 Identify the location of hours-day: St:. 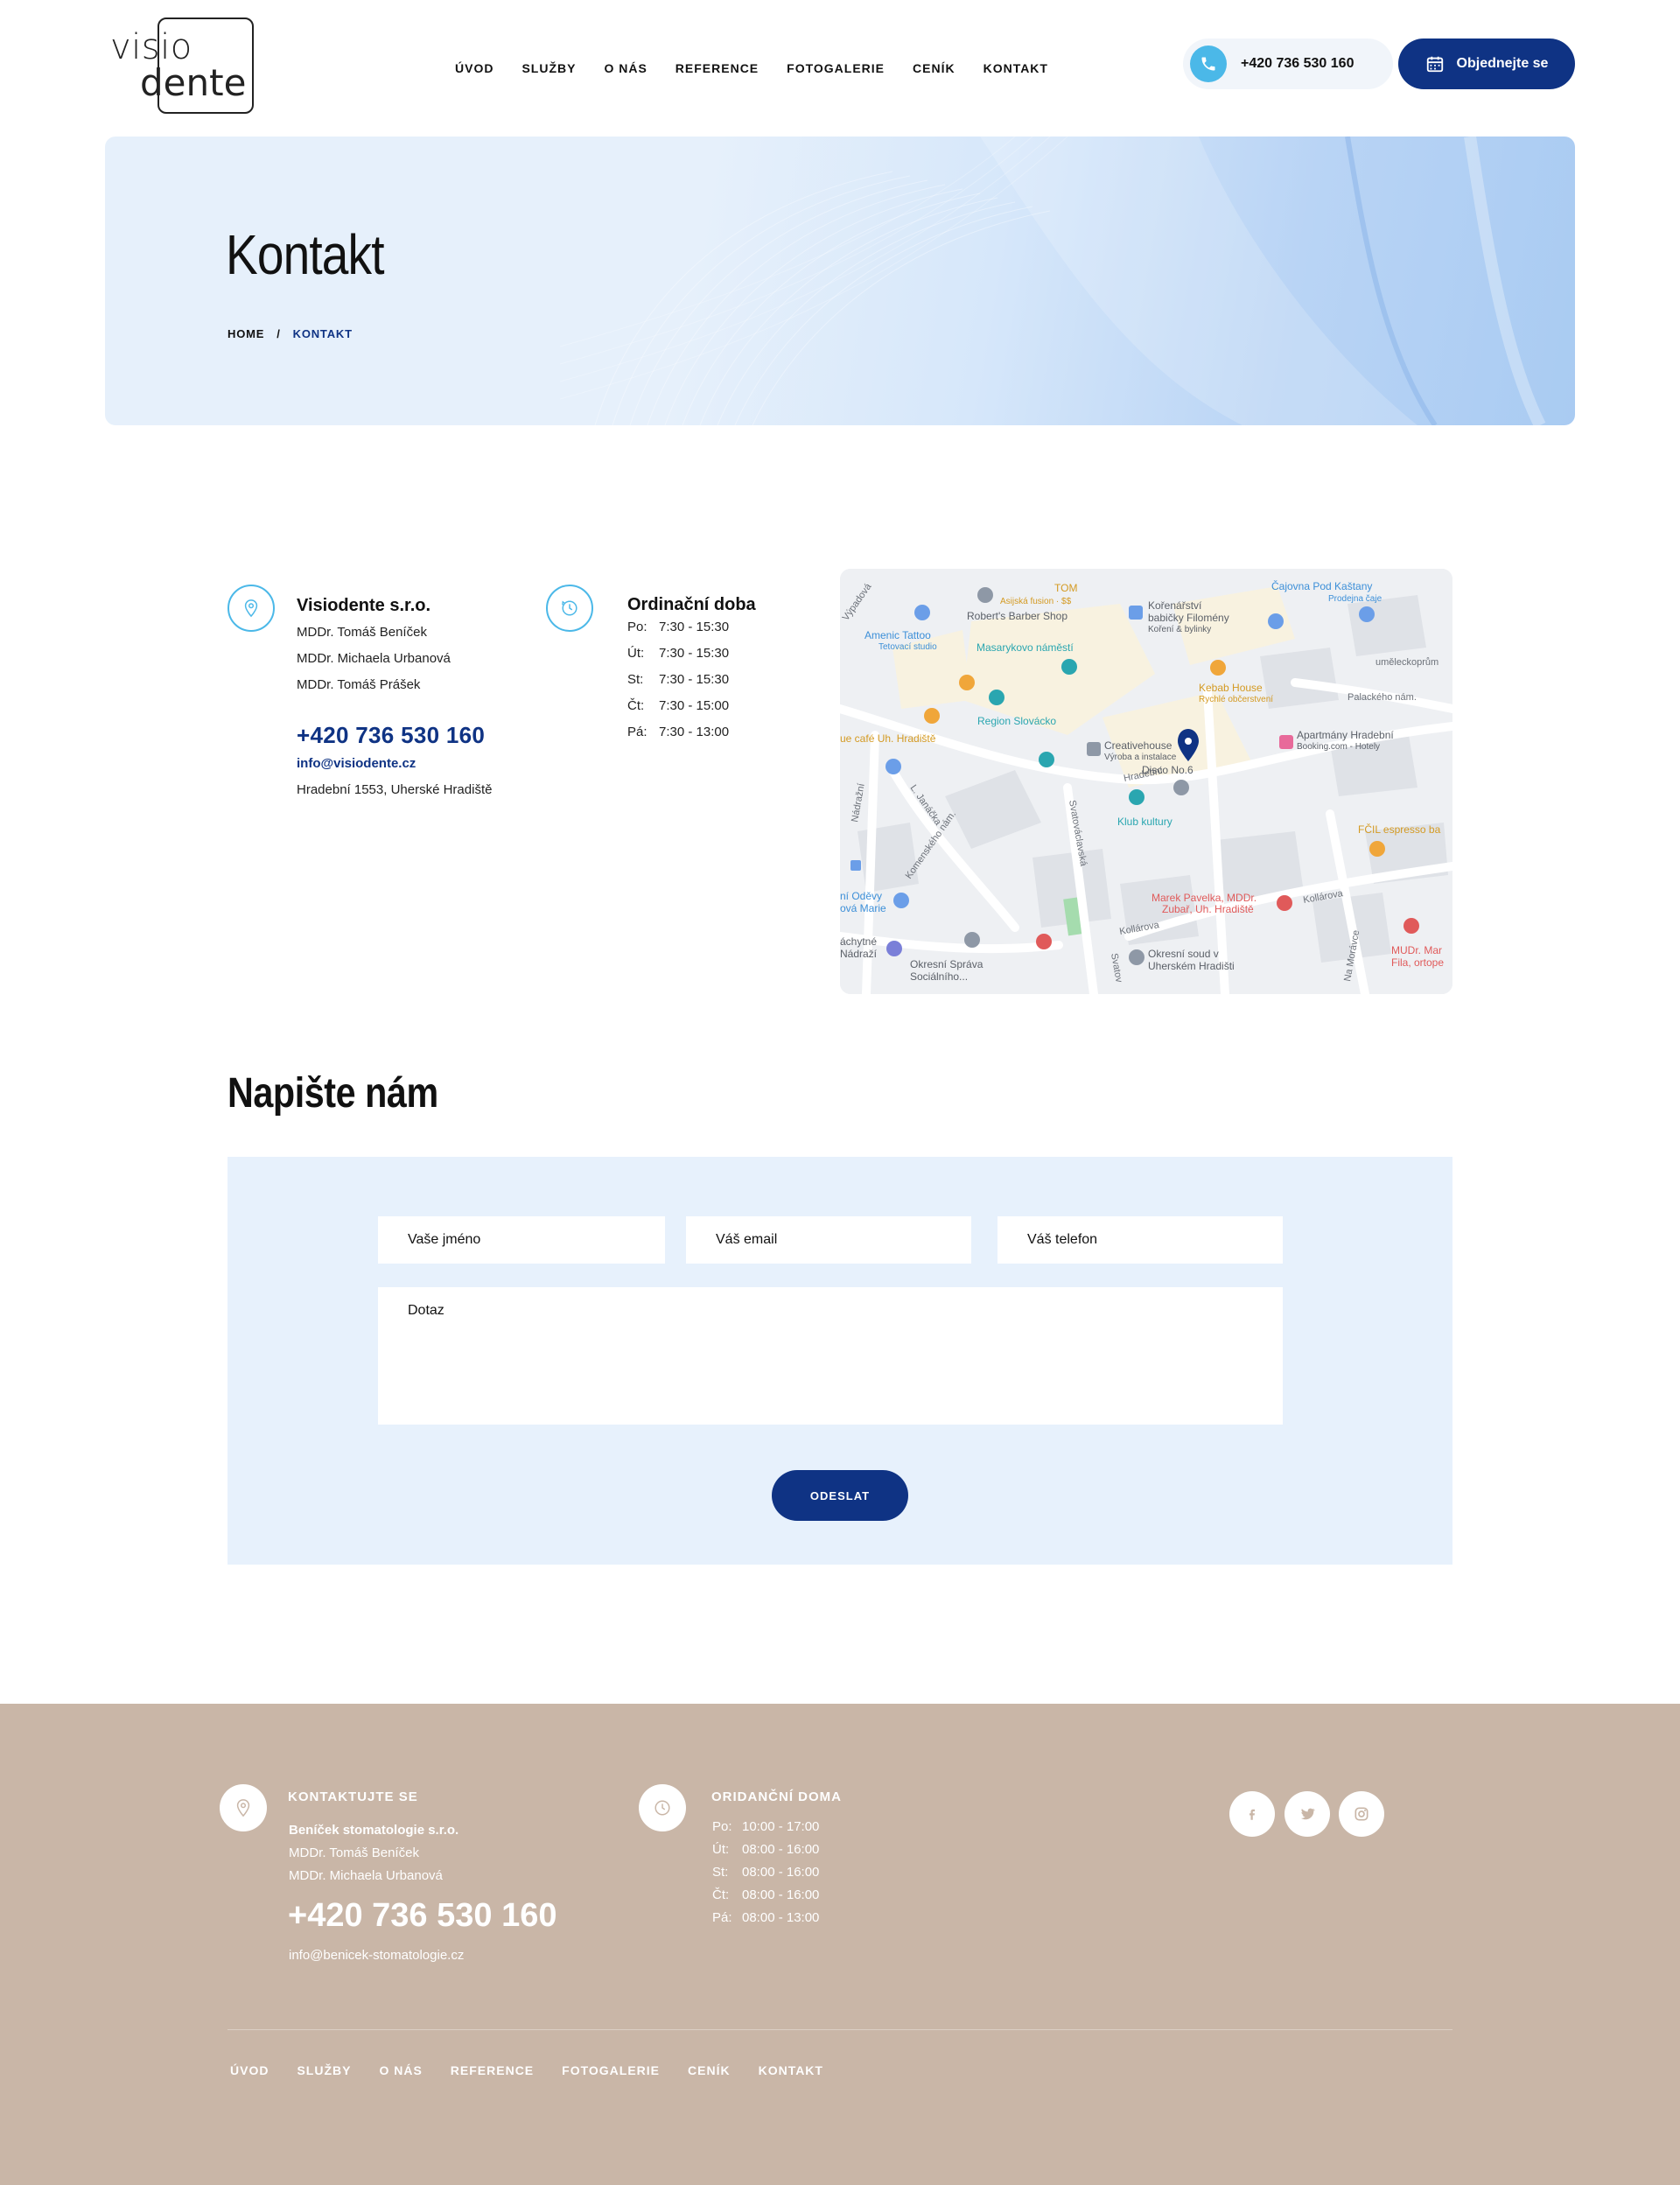
(720, 1872).